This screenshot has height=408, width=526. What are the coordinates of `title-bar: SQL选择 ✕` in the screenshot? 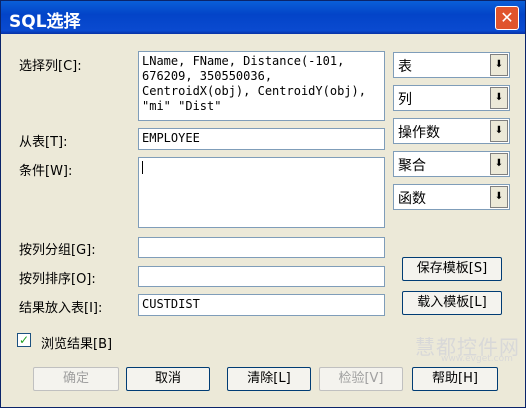 It's located at (263, 17).